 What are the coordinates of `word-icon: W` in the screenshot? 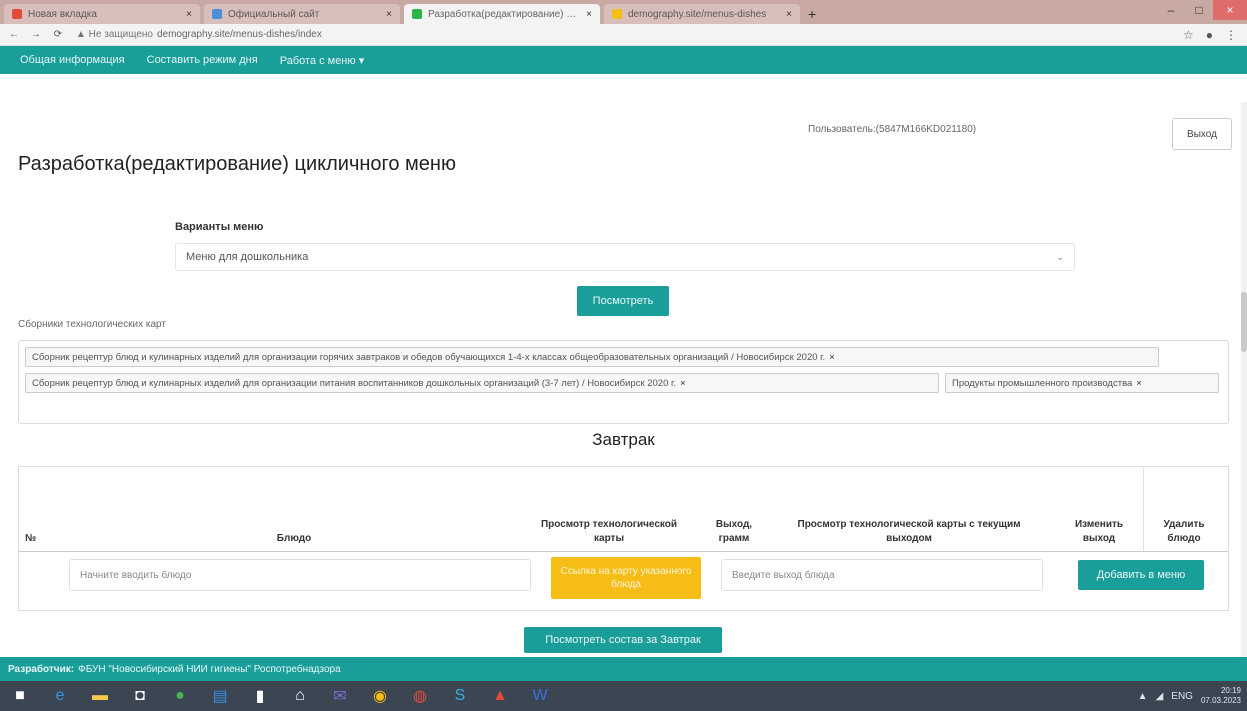 It's located at (540, 696).